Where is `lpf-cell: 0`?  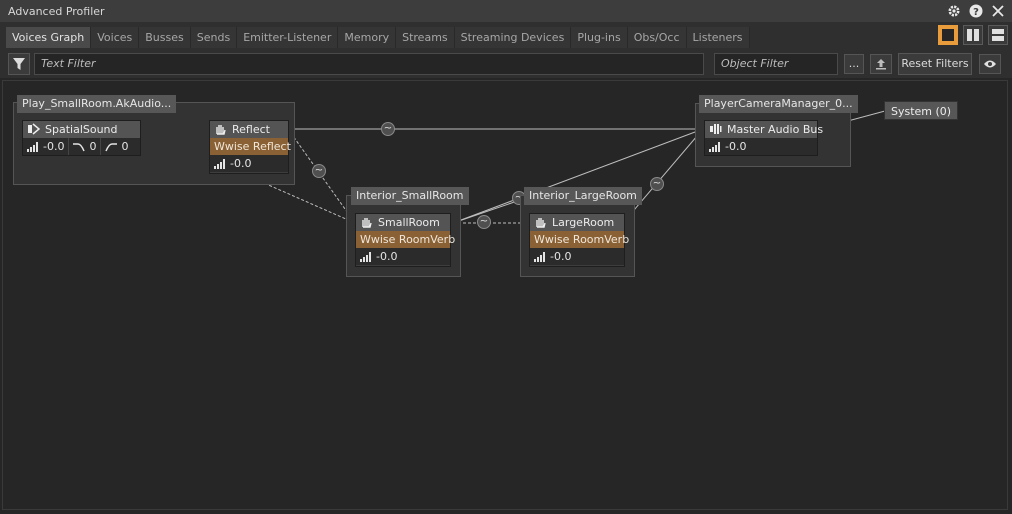 lpf-cell: 0 is located at coordinates (85, 146).